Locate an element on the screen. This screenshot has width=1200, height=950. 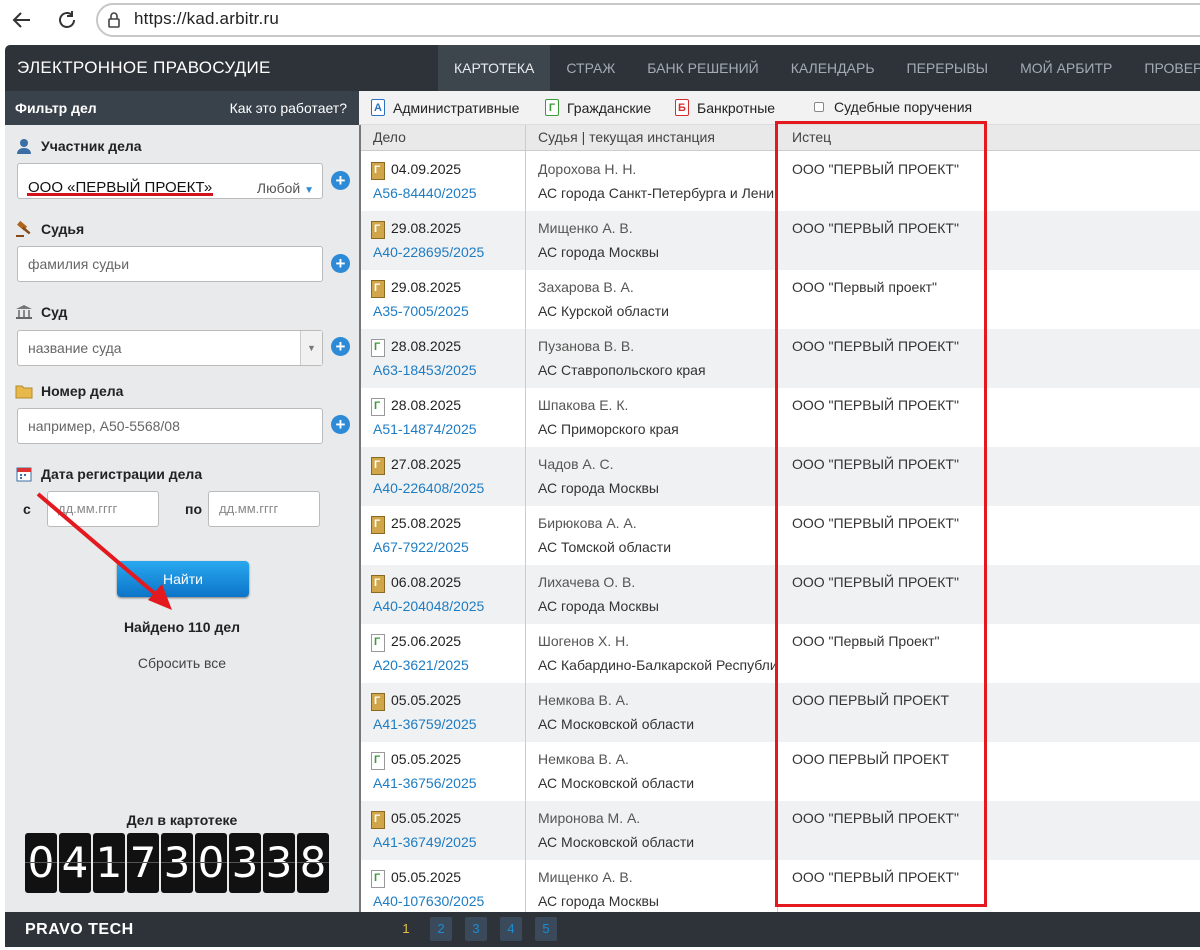
case-number-input: например, А50-5568/08 is located at coordinates (170, 426).